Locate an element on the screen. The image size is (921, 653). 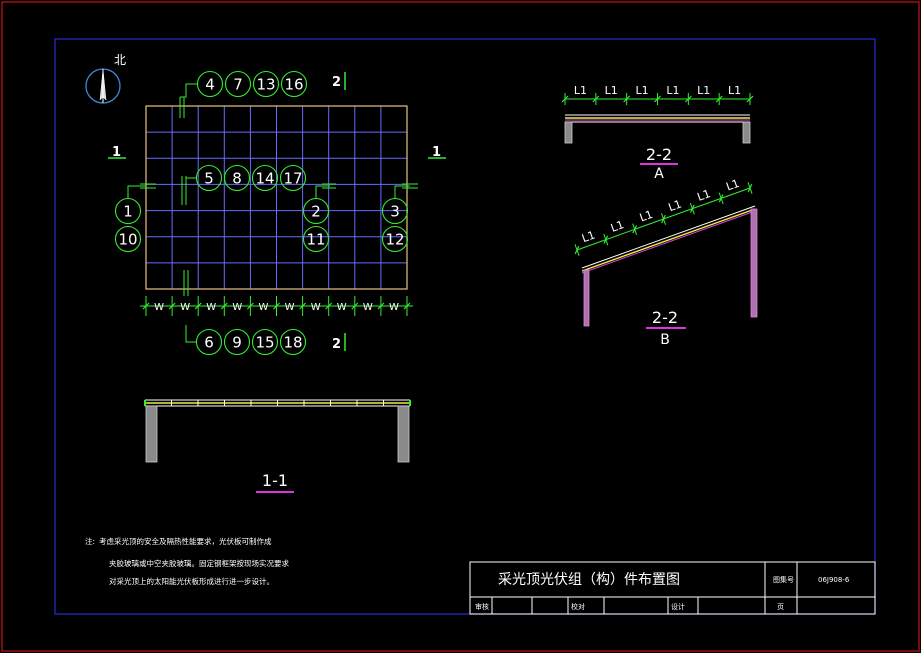
section-2-2-b-sub: B is located at coordinates (665, 340).